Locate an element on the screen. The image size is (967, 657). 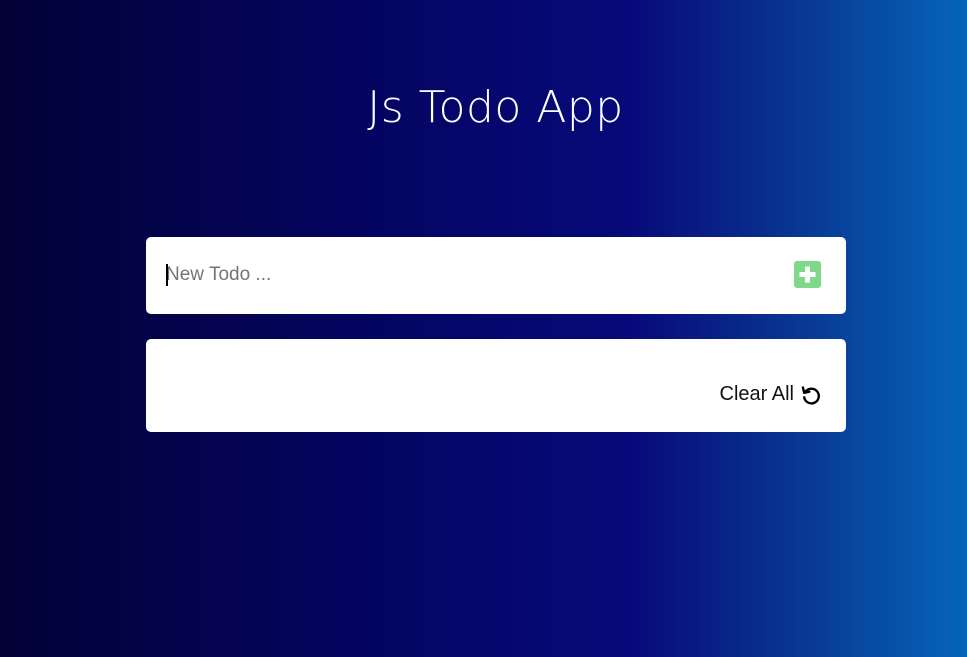
plus-icon is located at coordinates (807, 274).